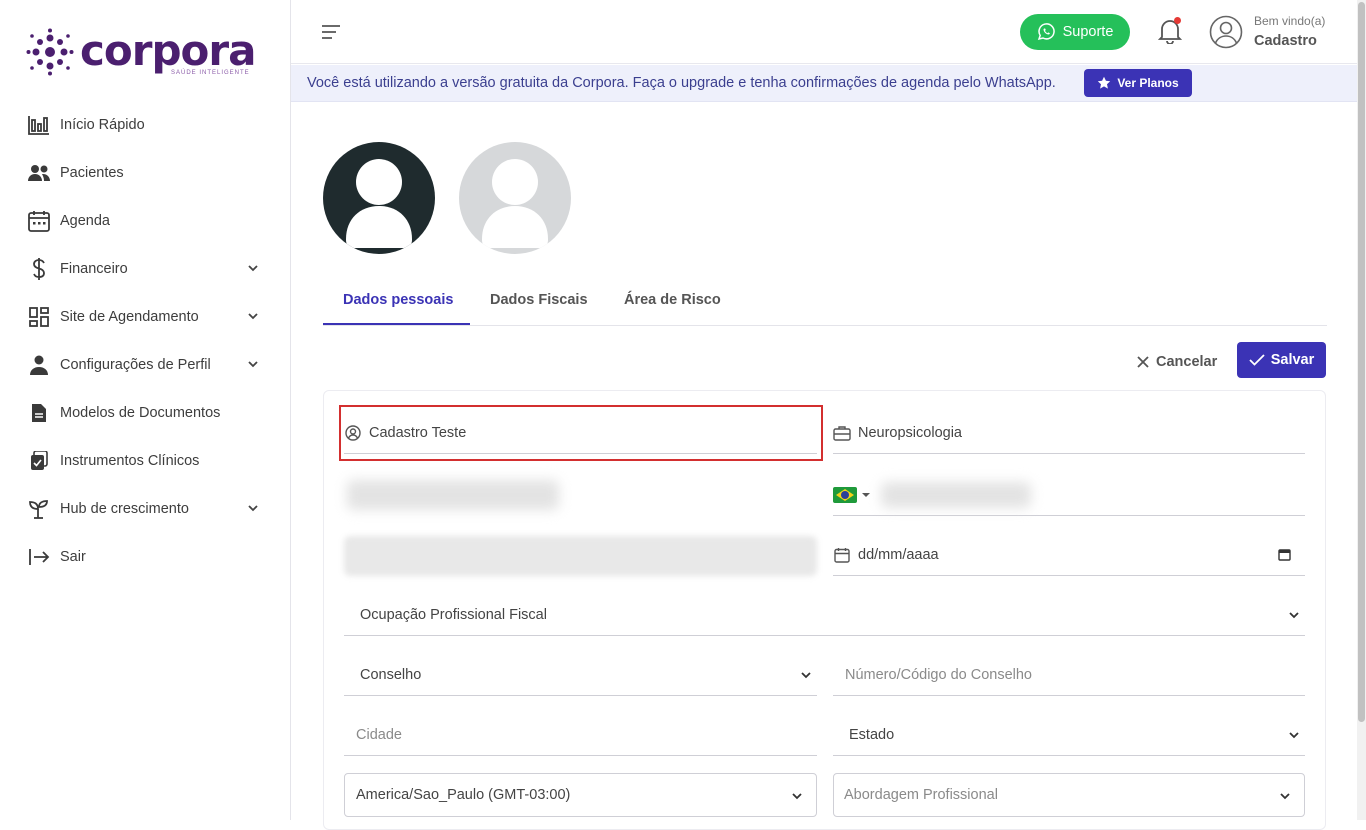 This screenshot has width=1366, height=830. Describe the element at coordinates (1170, 31) in the screenshot. I see `notifications-button` at that location.